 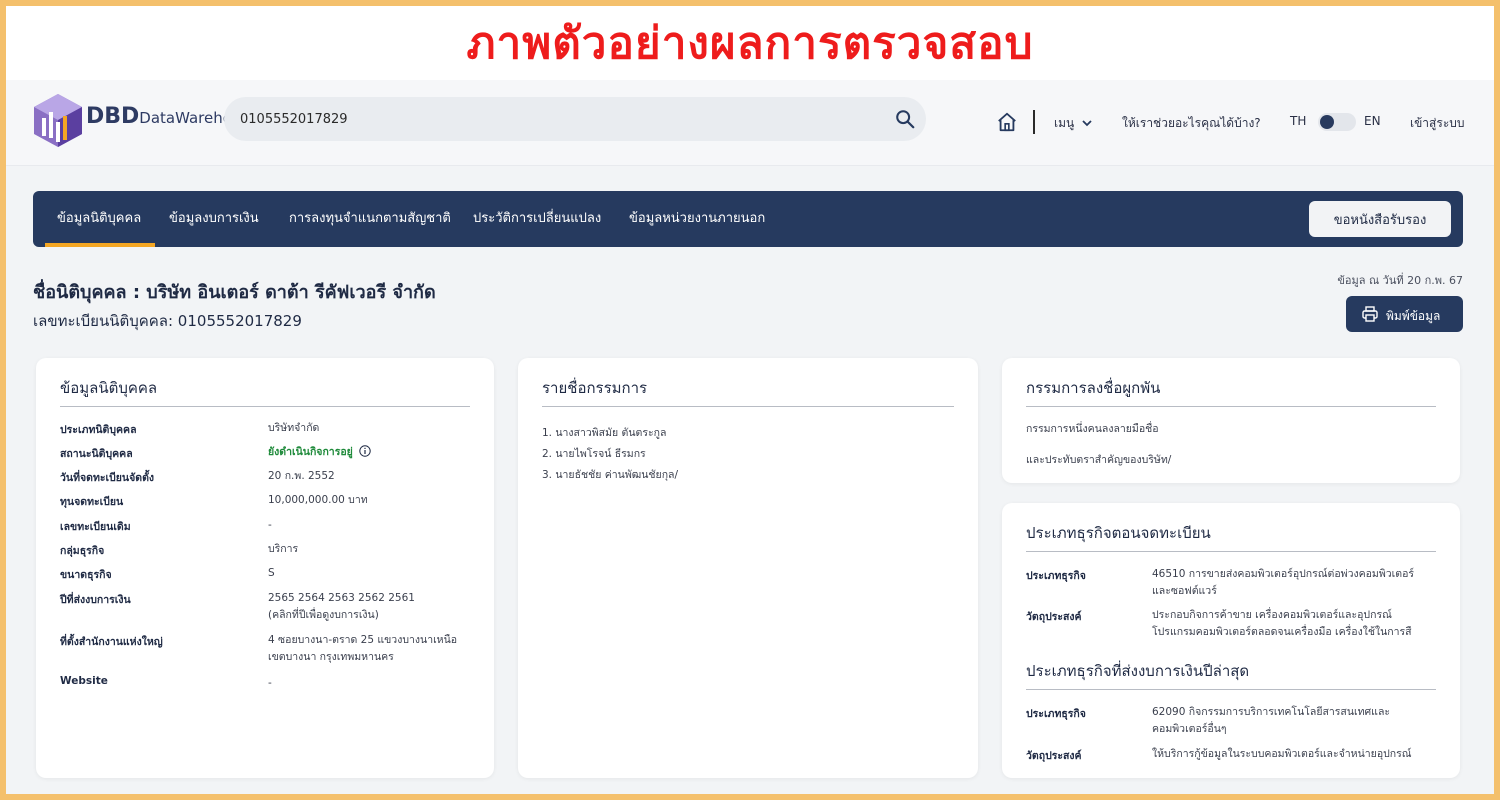 I want to click on lang-th-label: TH, so click(x=1298, y=121).